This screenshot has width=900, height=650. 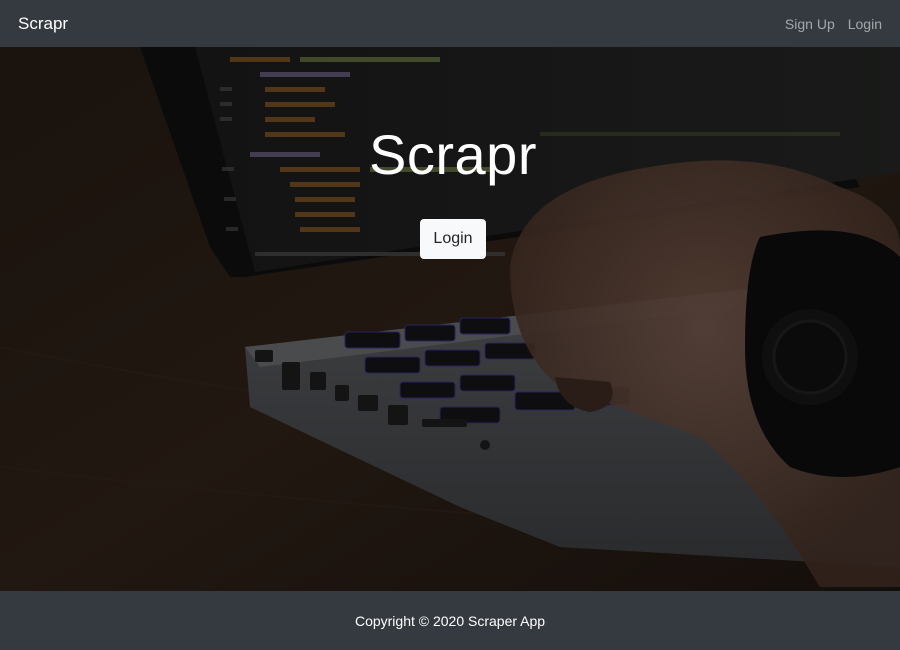 What do you see at coordinates (810, 24) in the screenshot?
I see `nav-signup-link: Sign Up` at bounding box center [810, 24].